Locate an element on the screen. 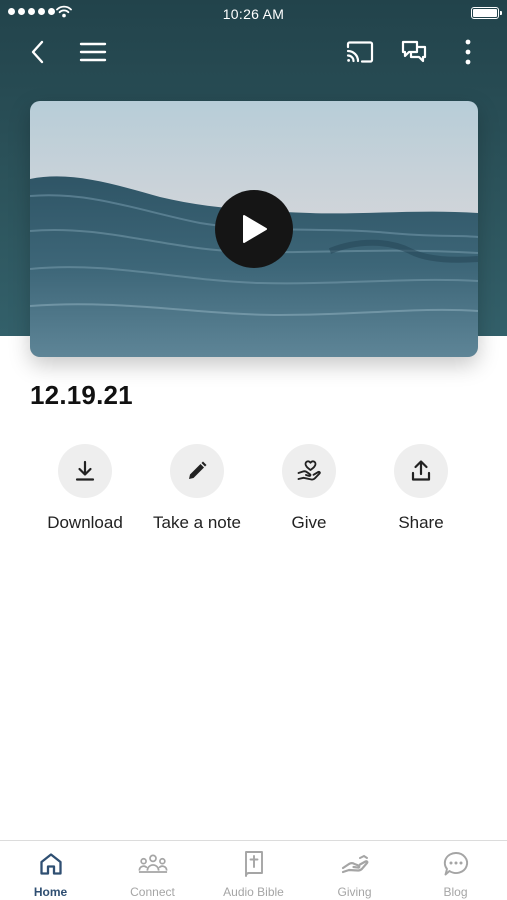  share-button: Share is located at coordinates (421, 488).